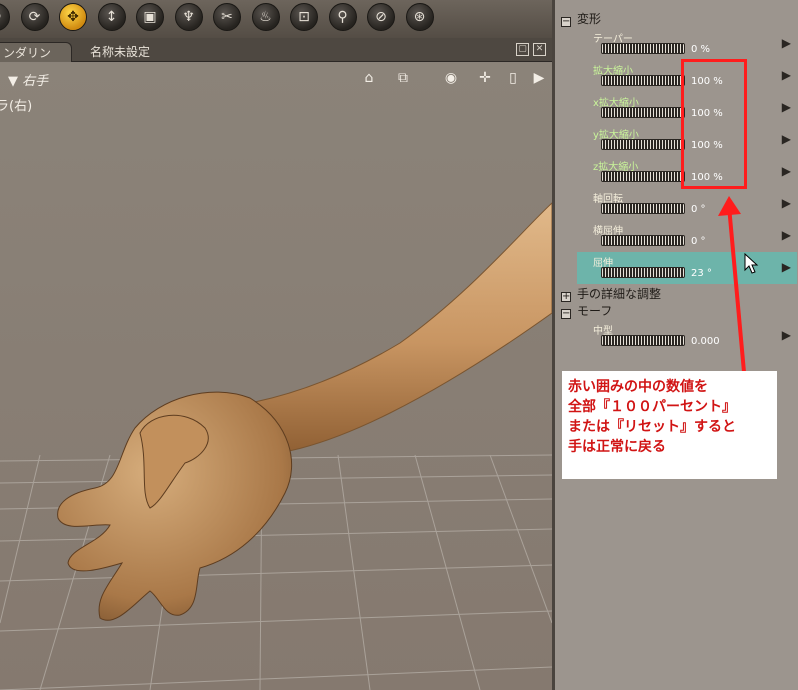 The width and height of the screenshot is (798, 690). Describe the element at coordinates (687, 268) in the screenshot. I see `param-dial-row: 屈伸 23 ° ▶` at that location.